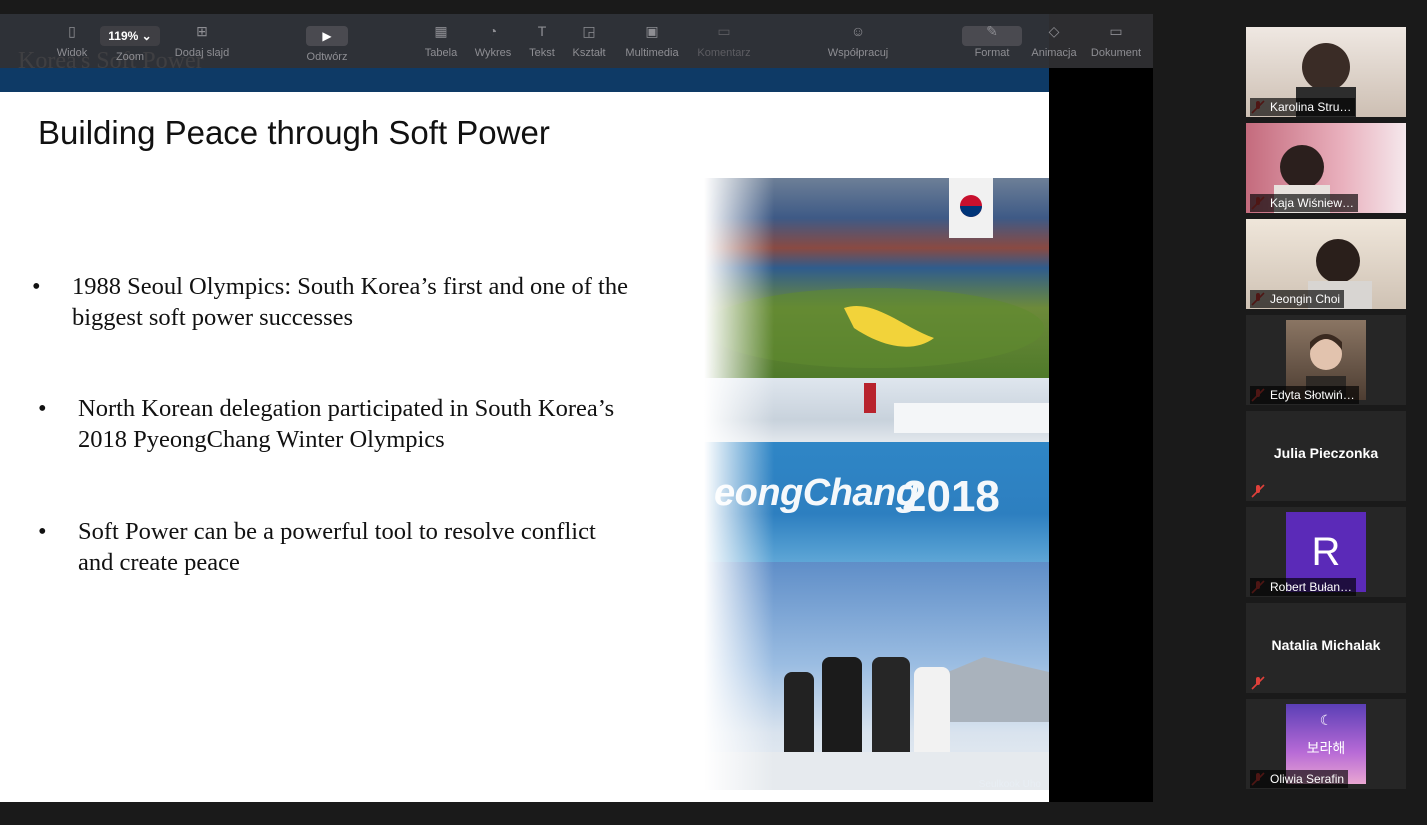 The height and width of the screenshot is (825, 1427). Describe the element at coordinates (724, 53) in the screenshot. I see `komentarz-label: Komentarz` at that location.